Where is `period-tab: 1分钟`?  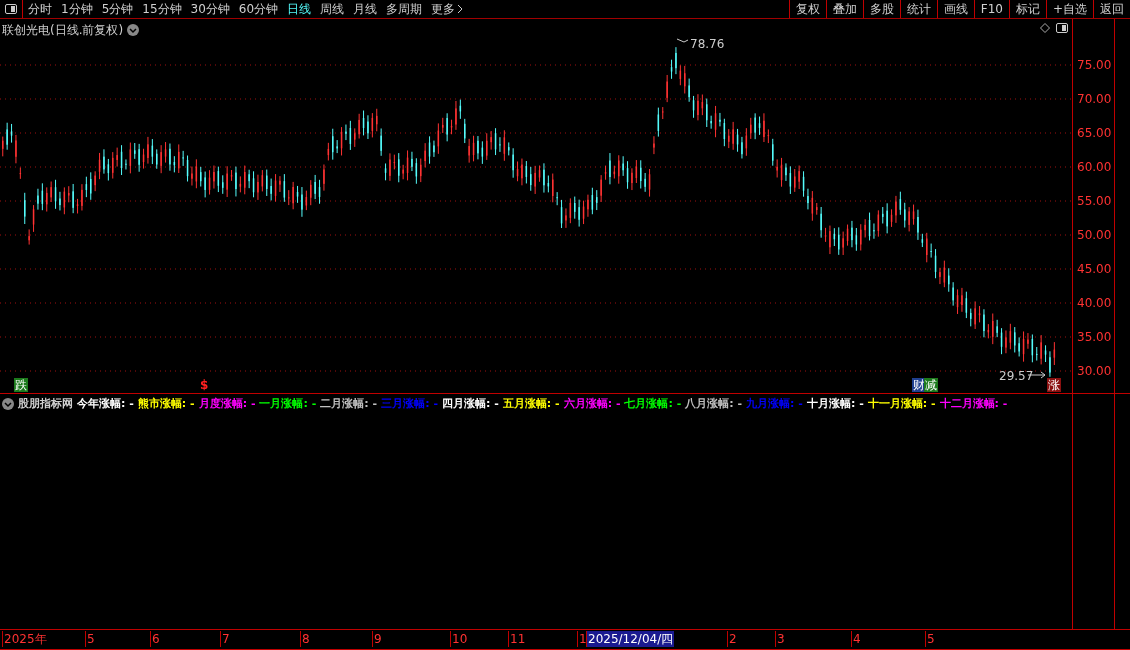 period-tab: 1分钟 is located at coordinates (77, 9).